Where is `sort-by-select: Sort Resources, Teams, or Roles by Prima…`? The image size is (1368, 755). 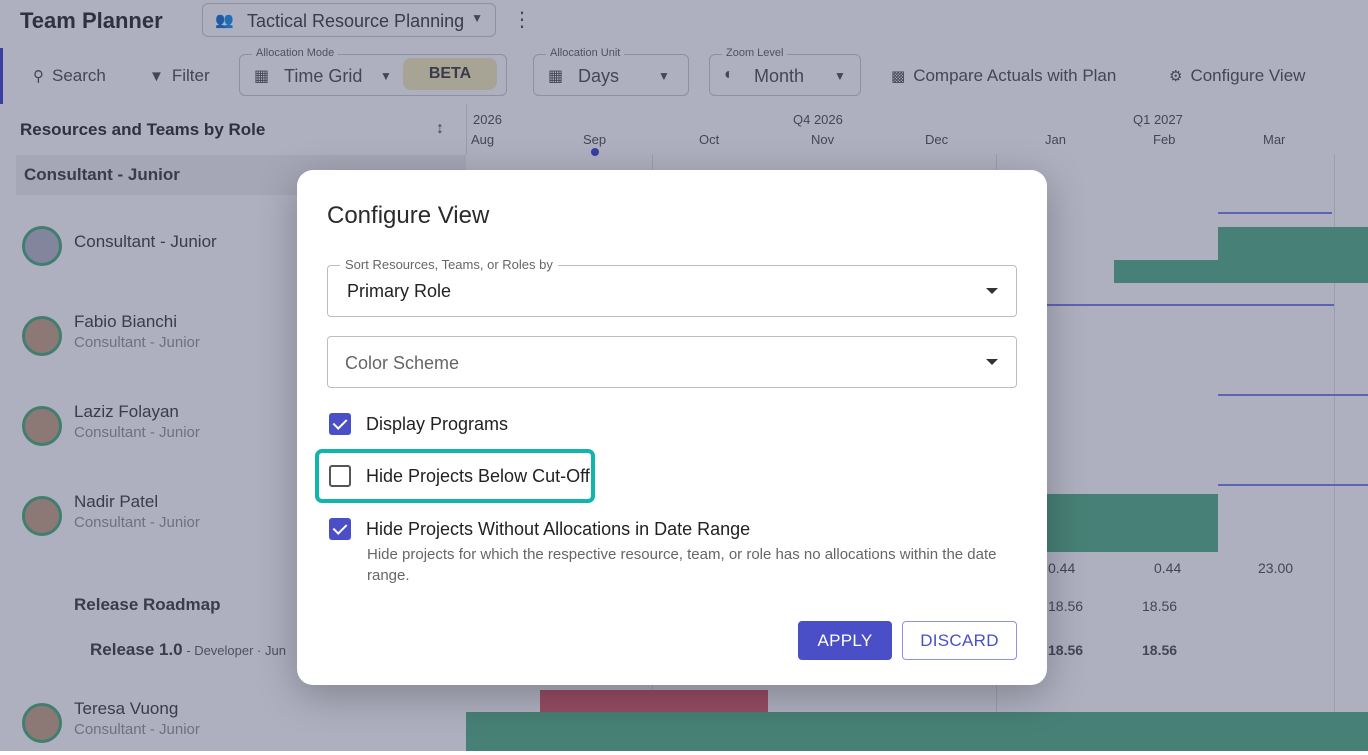
sort-by-select: Sort Resources, Teams, or Roles by Prima… is located at coordinates (672, 287).